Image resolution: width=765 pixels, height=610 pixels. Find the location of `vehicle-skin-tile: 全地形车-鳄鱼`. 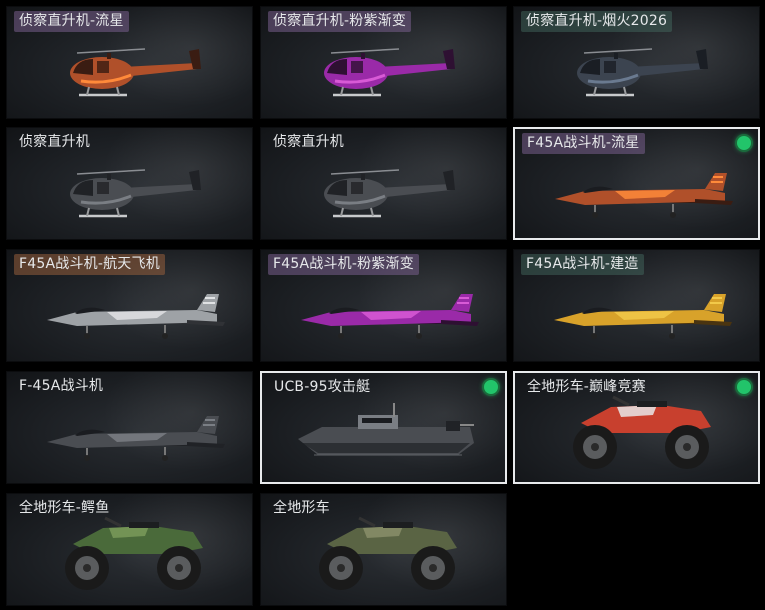

vehicle-skin-tile: 全地形车-鳄鱼 is located at coordinates (129, 549).